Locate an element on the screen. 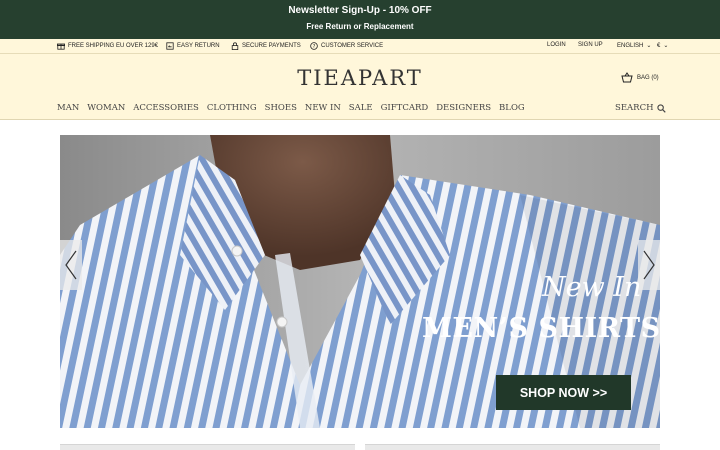  nav-item-accessories: ACCESSORIES is located at coordinates (166, 108).